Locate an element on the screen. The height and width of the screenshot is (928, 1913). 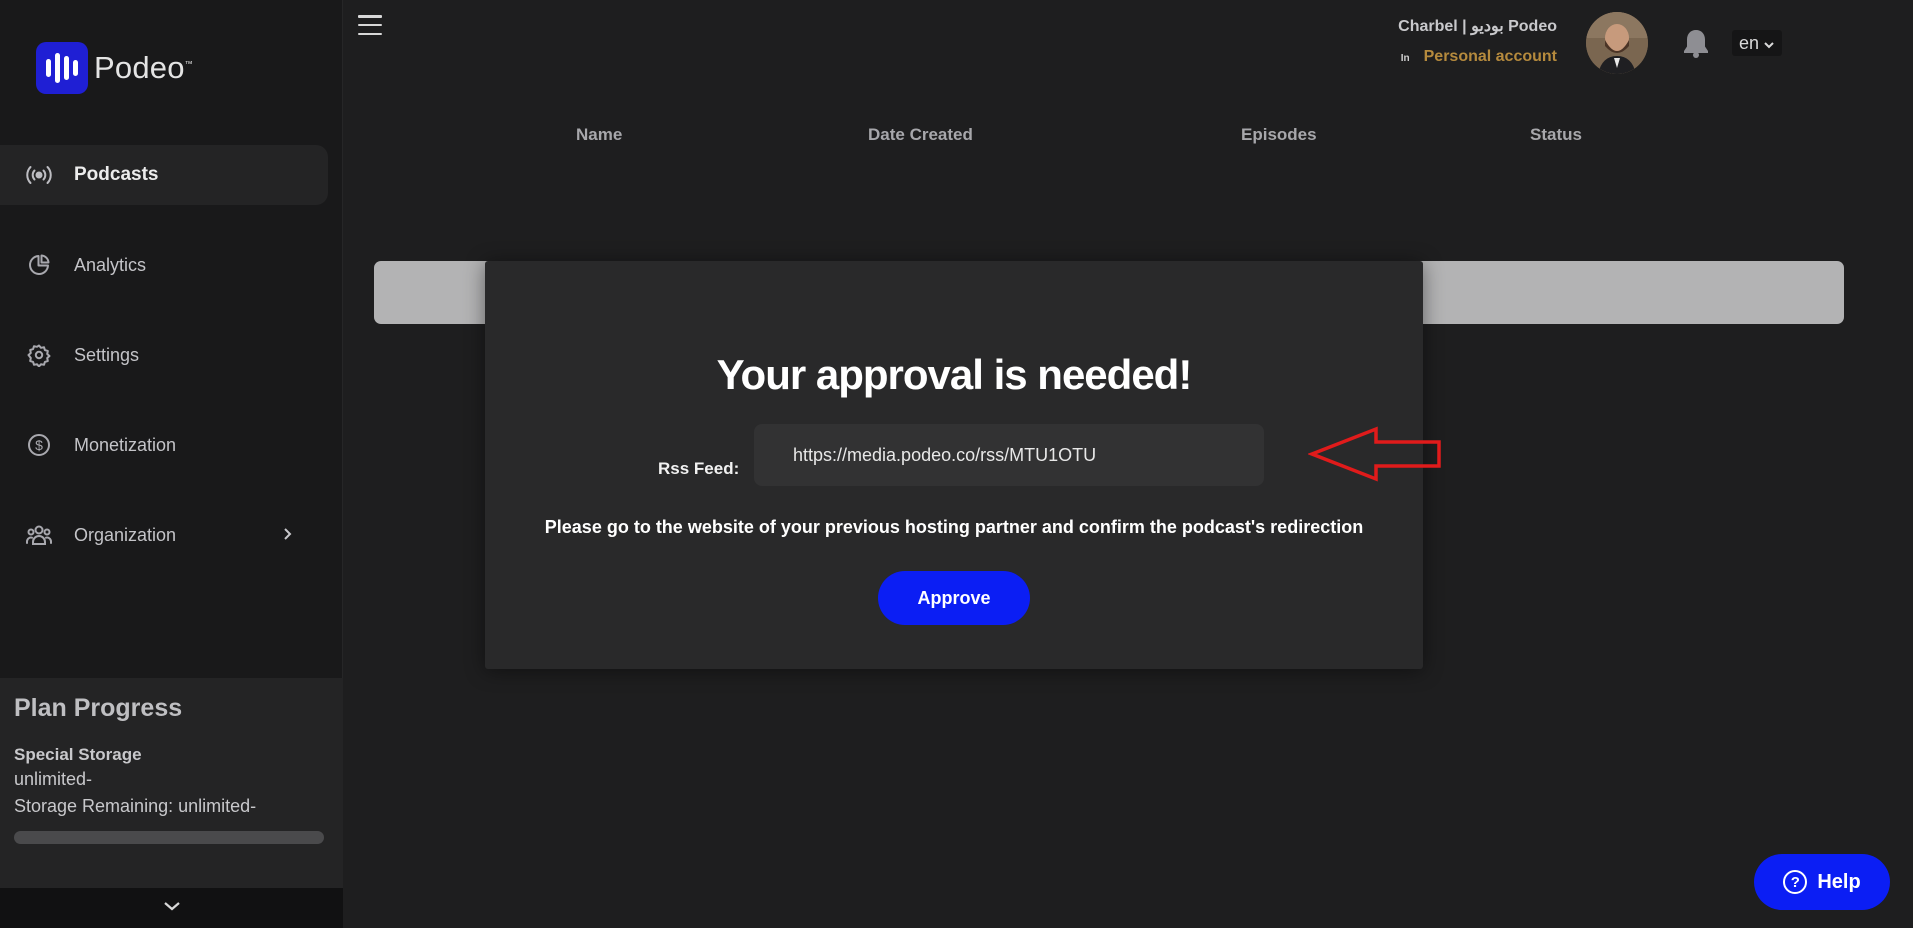
broadcast-icon is located at coordinates (39, 175).